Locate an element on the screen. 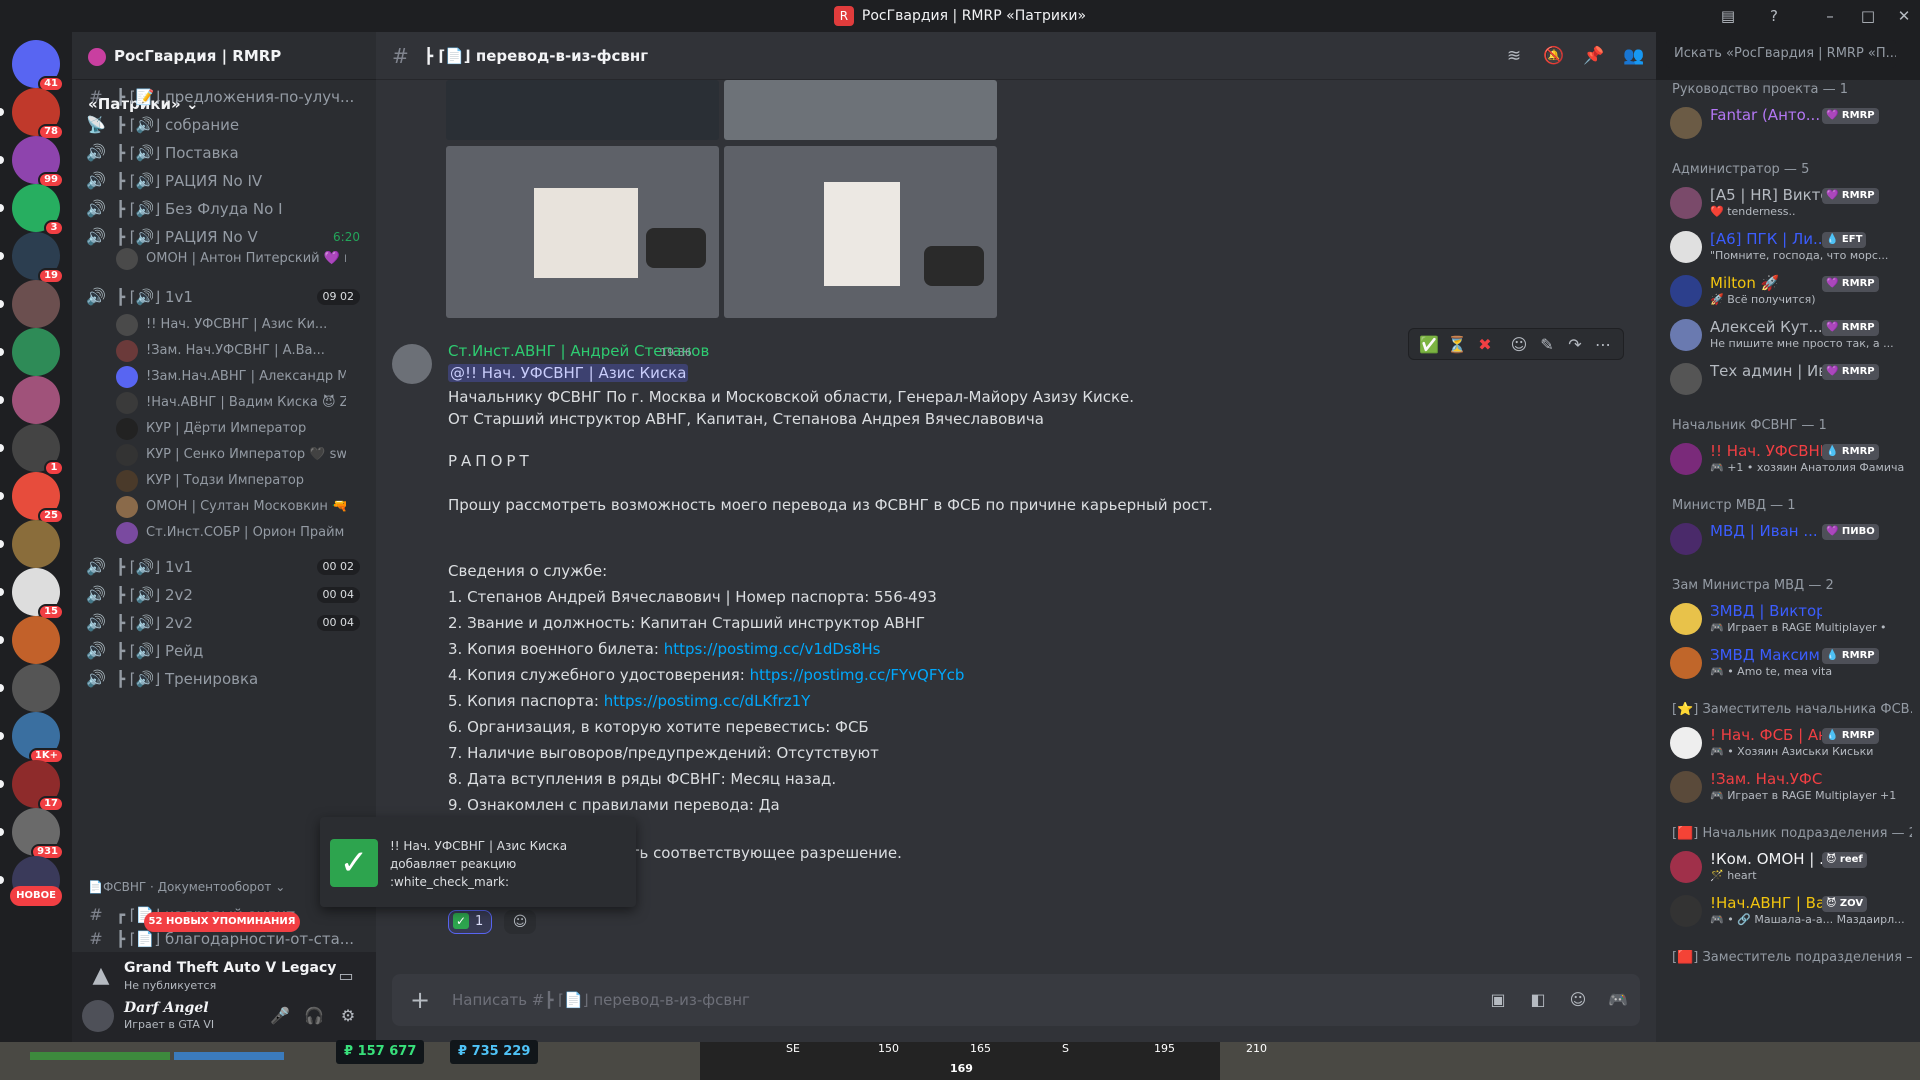 Image resolution: width=1920 pixels, height=1080 pixels. category-documents: 📄ФСВНГ · Документооборот ⌄ is located at coordinates (186, 887).